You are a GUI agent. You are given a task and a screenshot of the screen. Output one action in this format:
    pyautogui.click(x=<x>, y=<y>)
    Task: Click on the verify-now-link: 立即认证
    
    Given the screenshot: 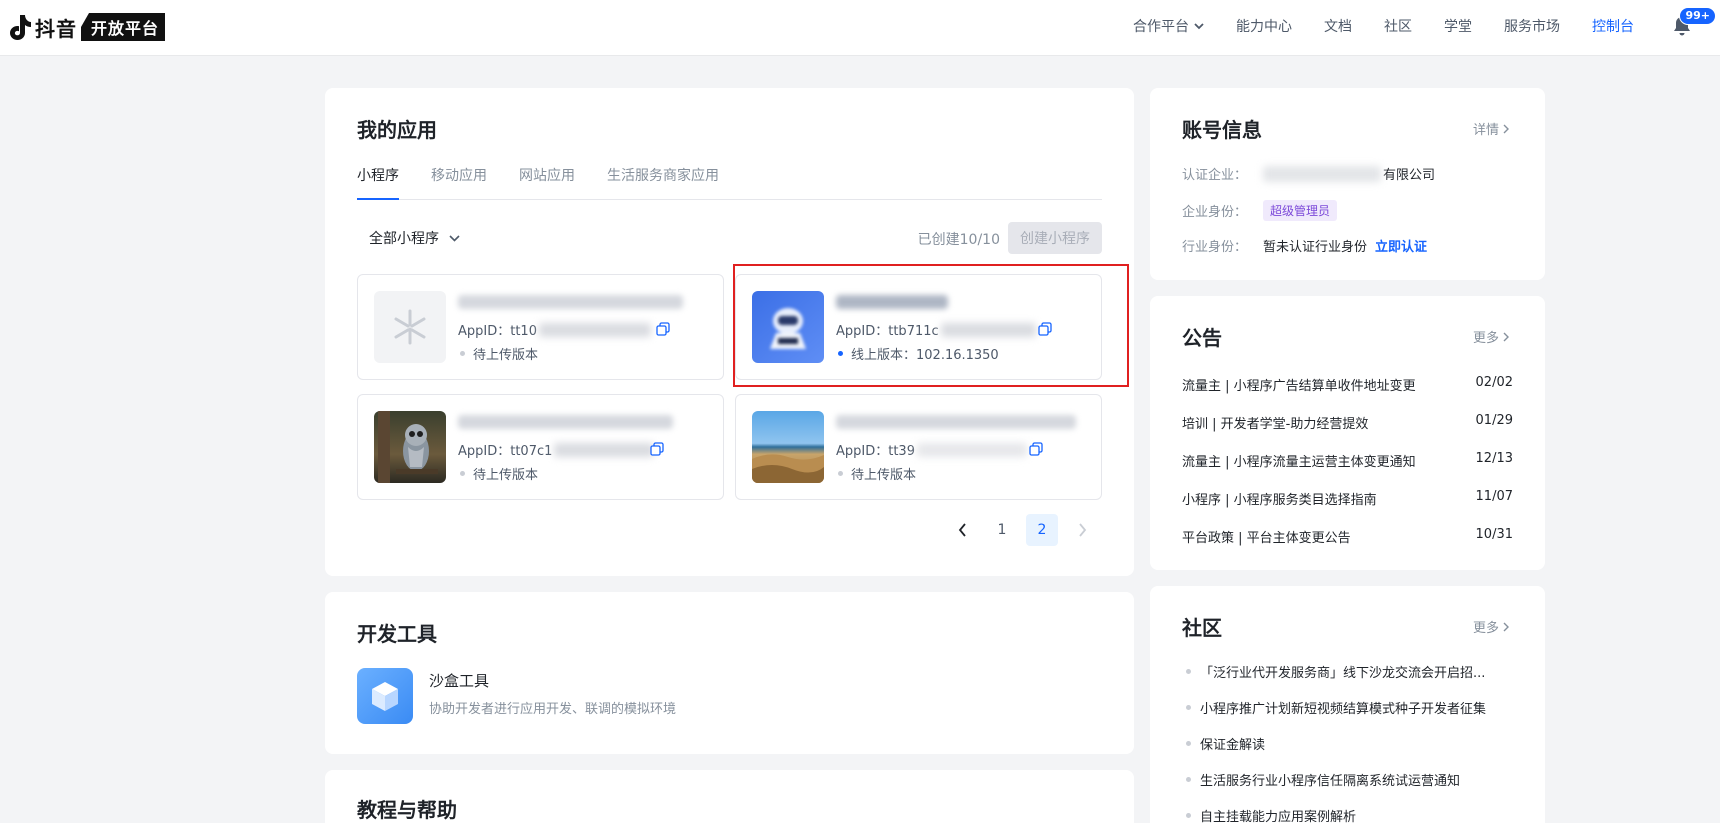 What is the action you would take?
    pyautogui.click(x=1401, y=245)
    